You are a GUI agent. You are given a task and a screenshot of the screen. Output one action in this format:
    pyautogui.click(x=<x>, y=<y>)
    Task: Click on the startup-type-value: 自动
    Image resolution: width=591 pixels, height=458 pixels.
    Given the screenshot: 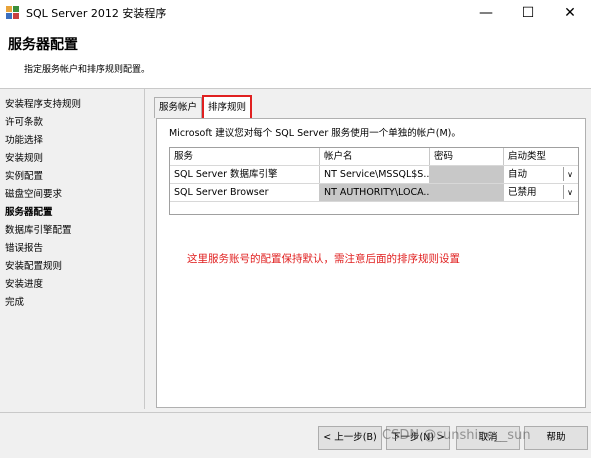 What is the action you would take?
    pyautogui.click(x=518, y=174)
    